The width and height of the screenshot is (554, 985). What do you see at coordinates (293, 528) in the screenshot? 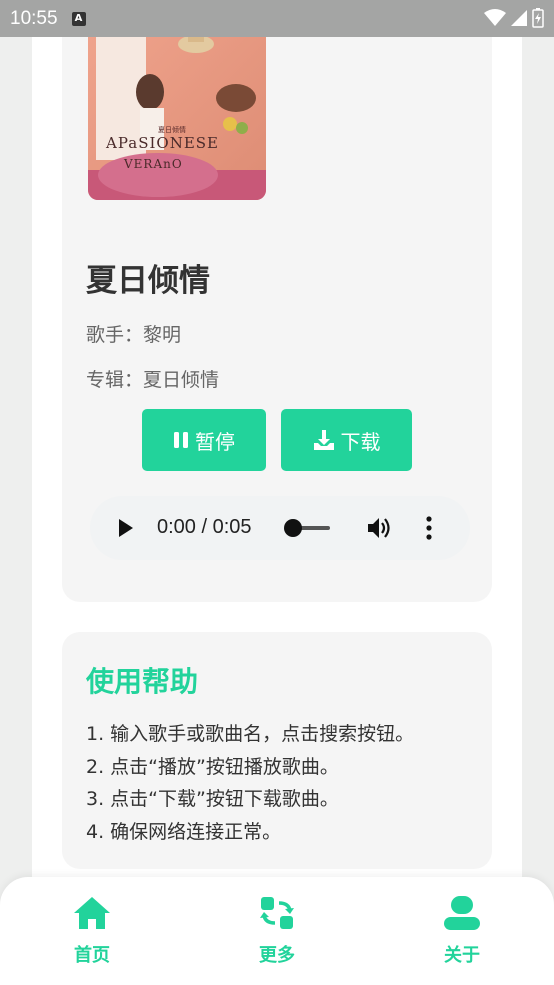
I see `audio-seek-thumb` at bounding box center [293, 528].